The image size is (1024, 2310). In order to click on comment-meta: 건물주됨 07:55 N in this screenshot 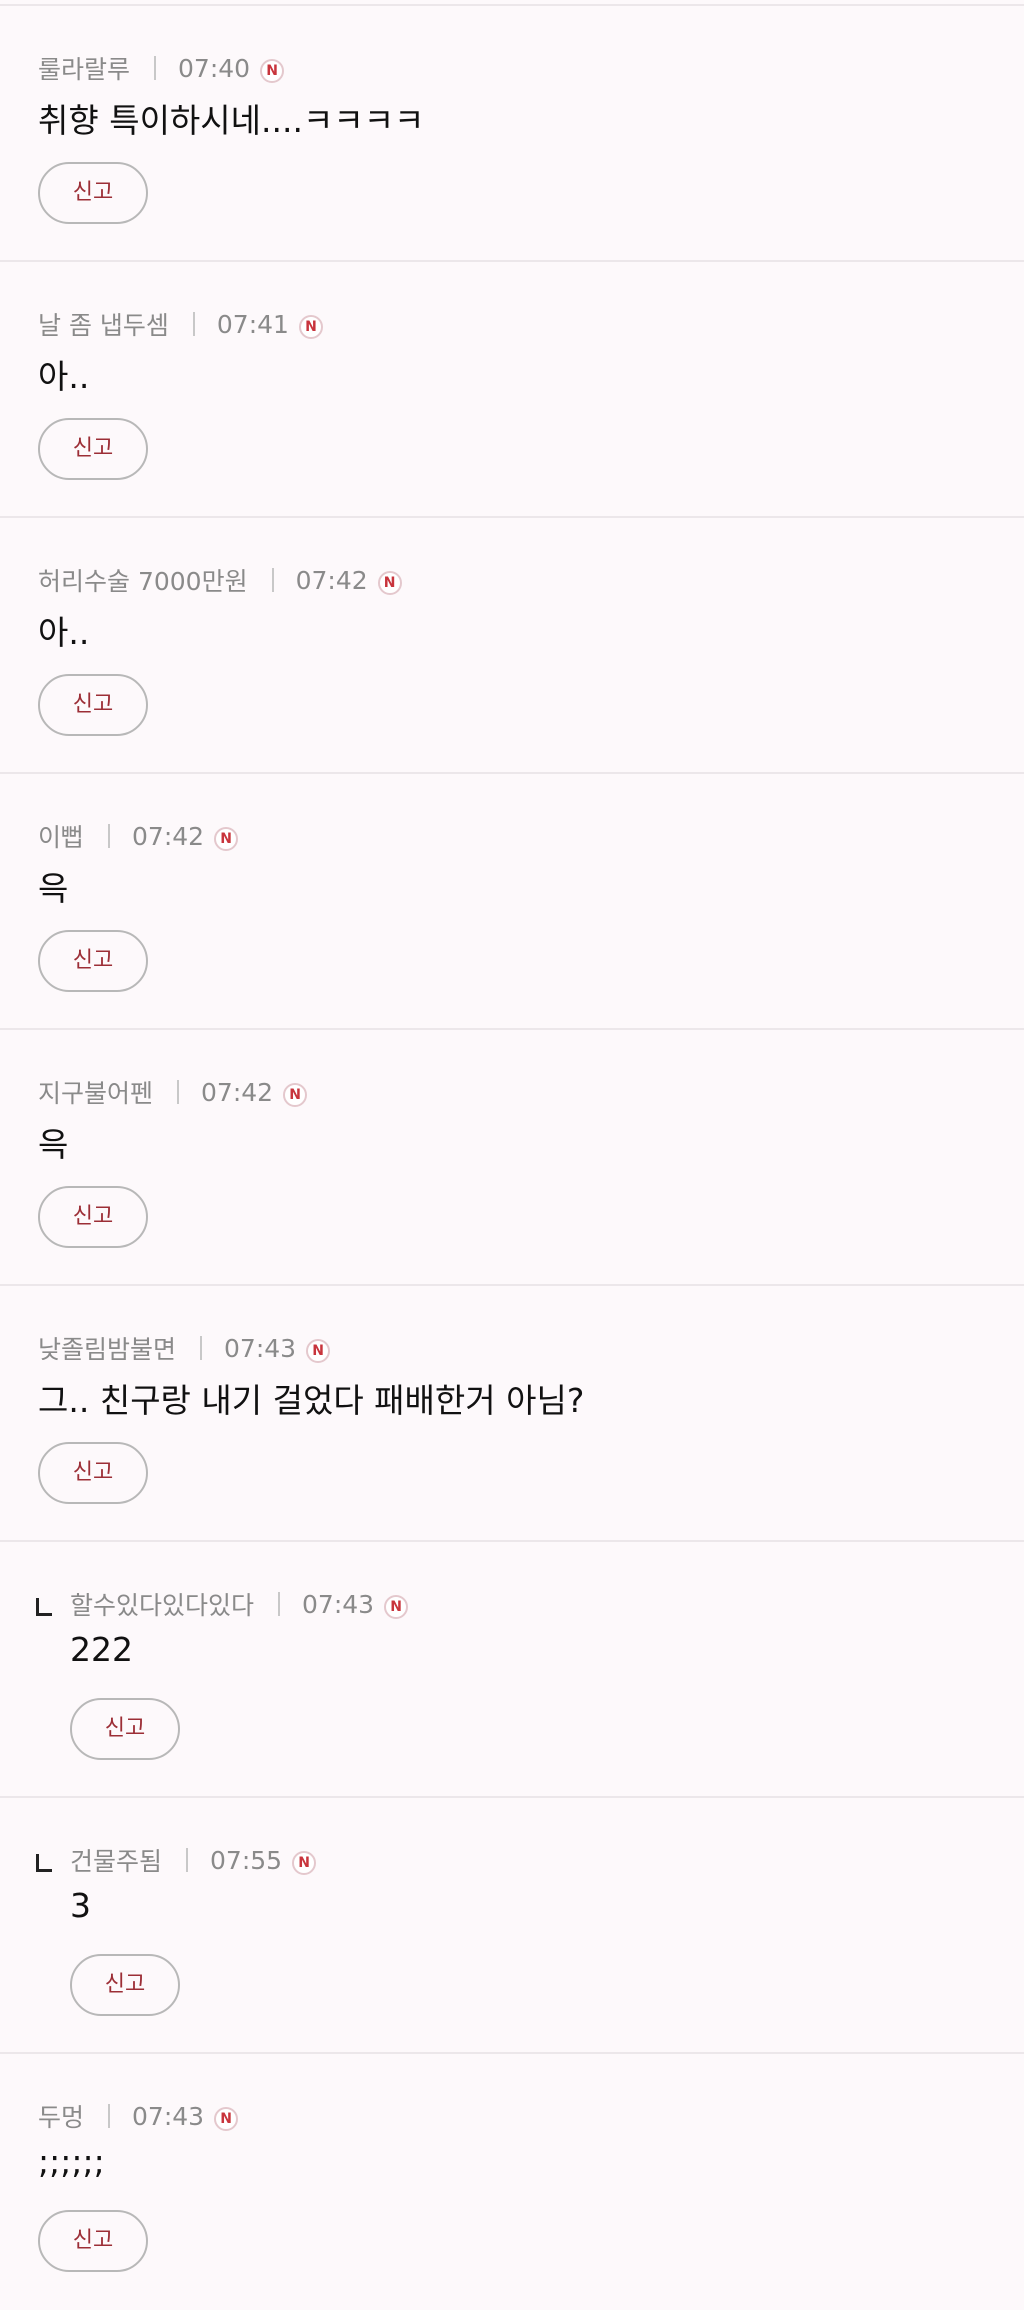, I will do `click(193, 1860)`.